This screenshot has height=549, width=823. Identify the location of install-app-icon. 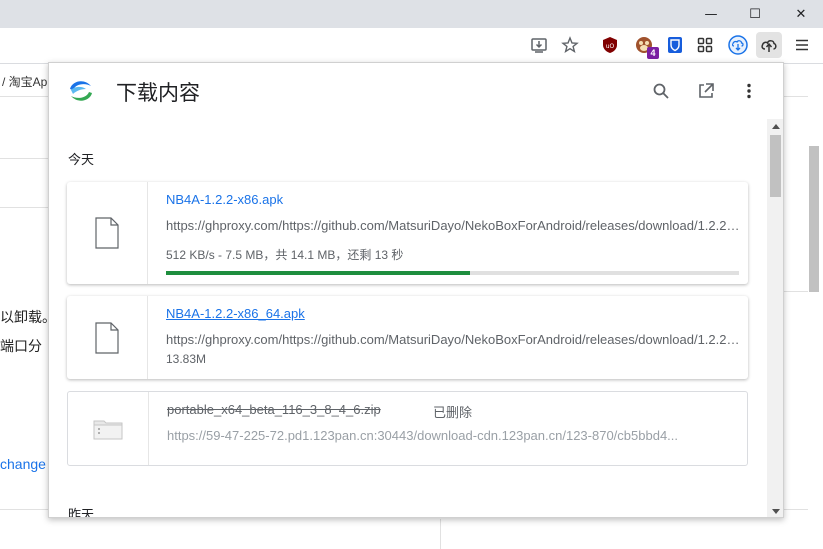
(539, 45).